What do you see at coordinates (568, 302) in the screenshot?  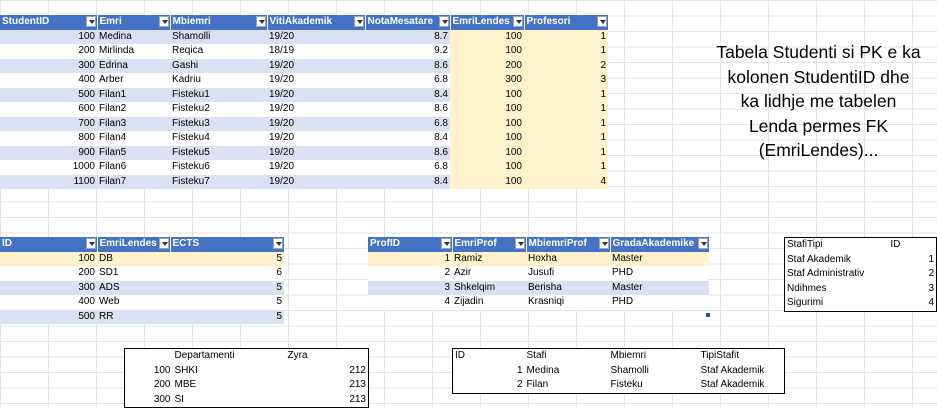 I see `table-cell: Krasniqi` at bounding box center [568, 302].